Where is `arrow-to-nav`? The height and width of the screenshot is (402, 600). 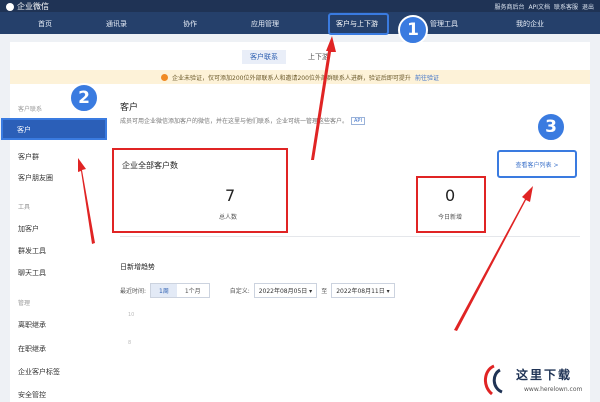 arrow-to-nav is located at coordinates (323, 98).